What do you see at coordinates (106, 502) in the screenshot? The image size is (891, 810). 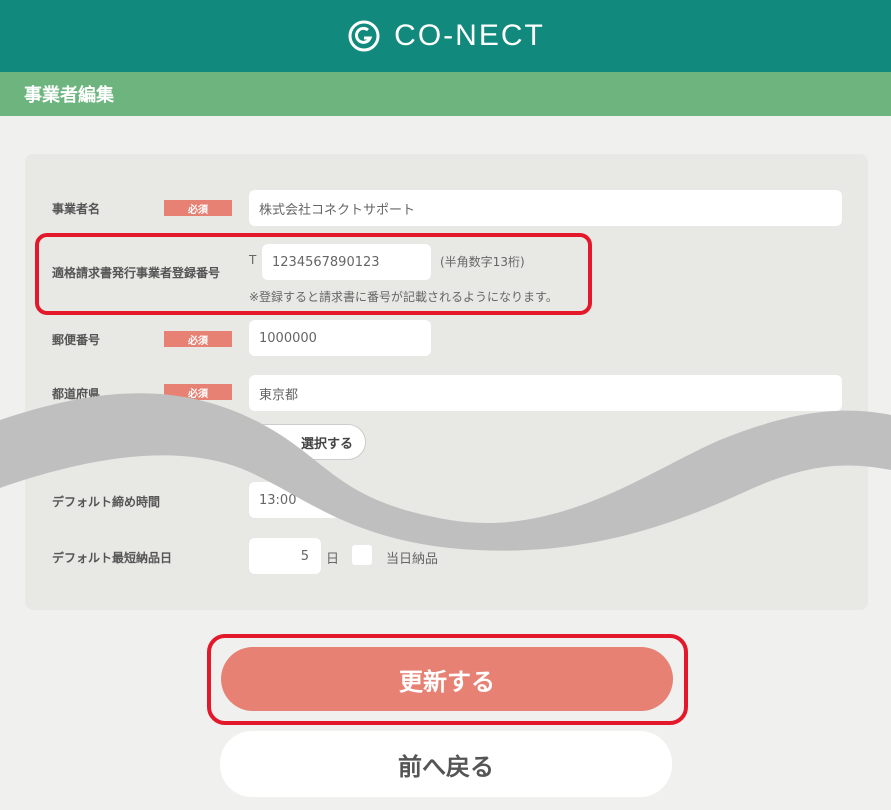 I see `closing-time-label: デフォルト締め時間` at bounding box center [106, 502].